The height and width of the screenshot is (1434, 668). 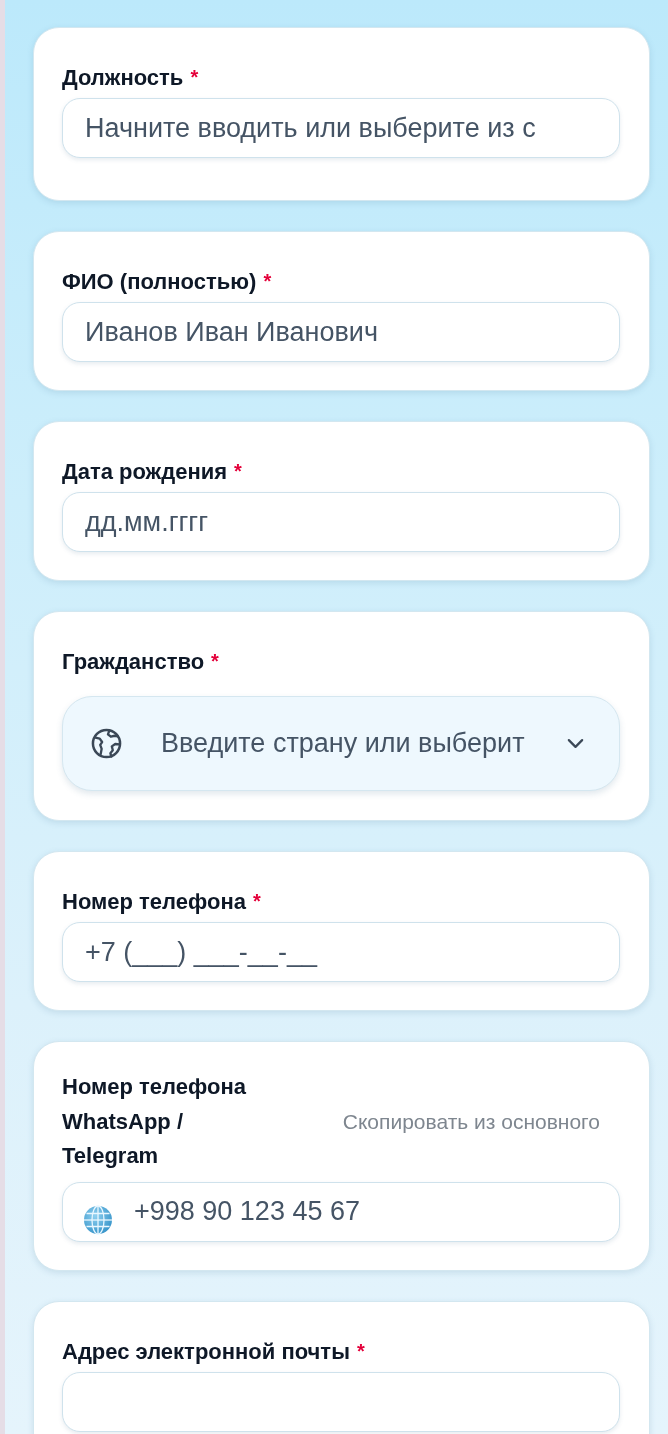 What do you see at coordinates (206, 1351) in the screenshot?
I see `field-label: Адрес электронной почты` at bounding box center [206, 1351].